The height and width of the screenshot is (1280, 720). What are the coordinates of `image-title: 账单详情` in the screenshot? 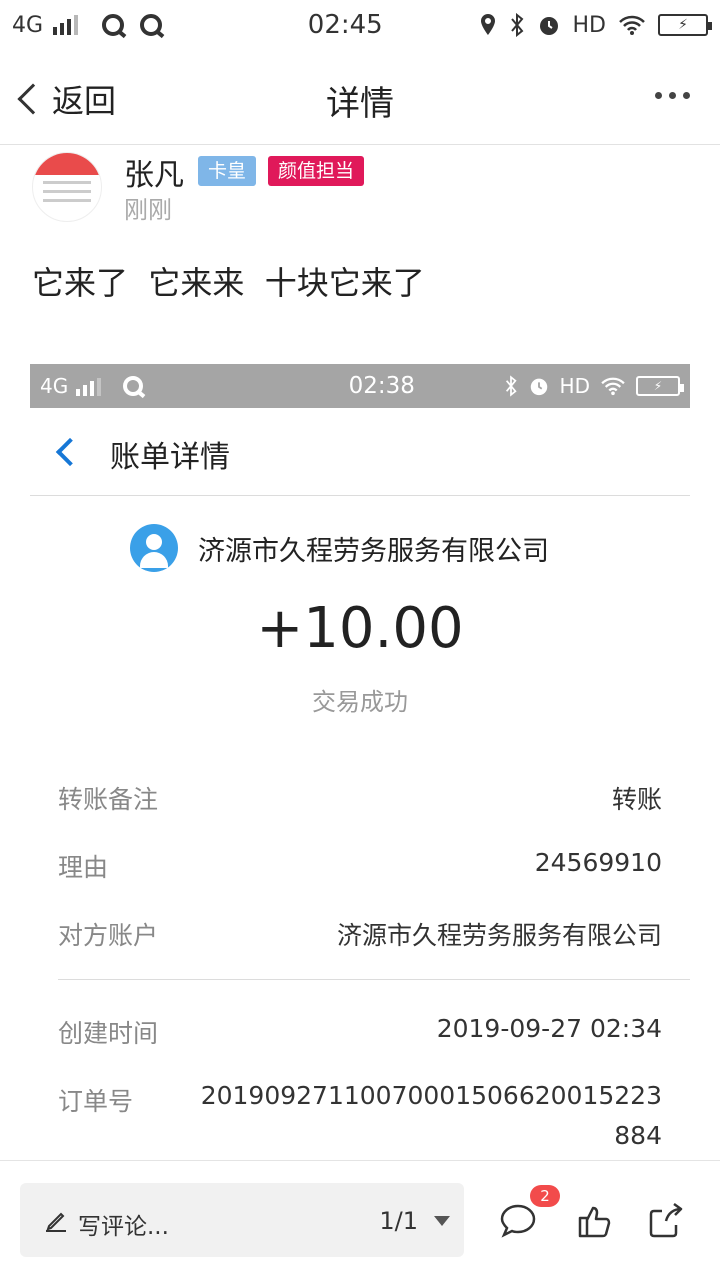 It's located at (170, 457).